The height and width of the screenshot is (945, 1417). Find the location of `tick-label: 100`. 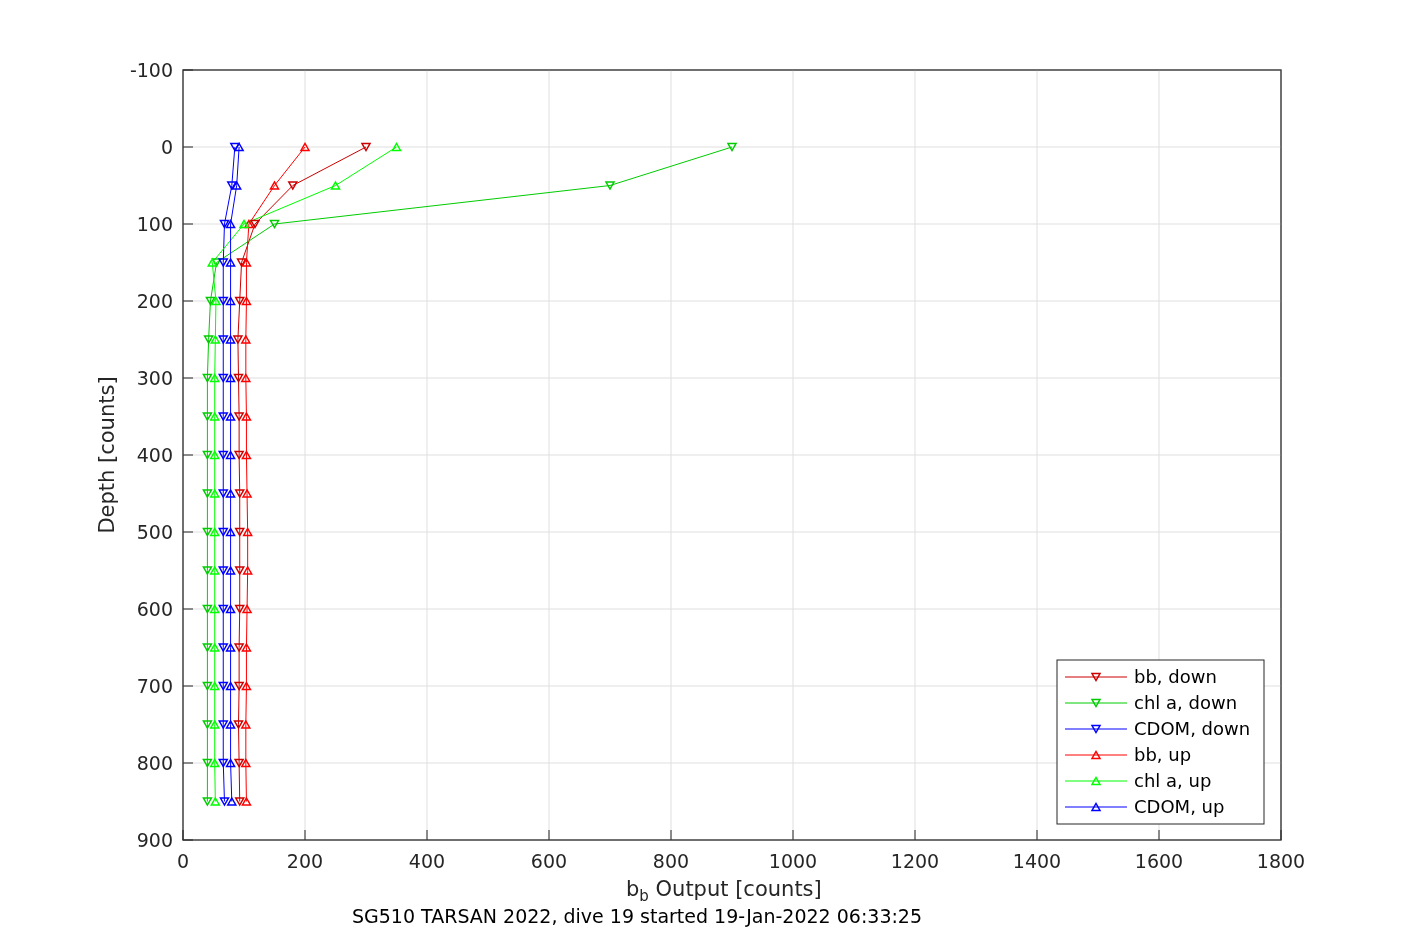

tick-label: 100 is located at coordinates (154, 224).